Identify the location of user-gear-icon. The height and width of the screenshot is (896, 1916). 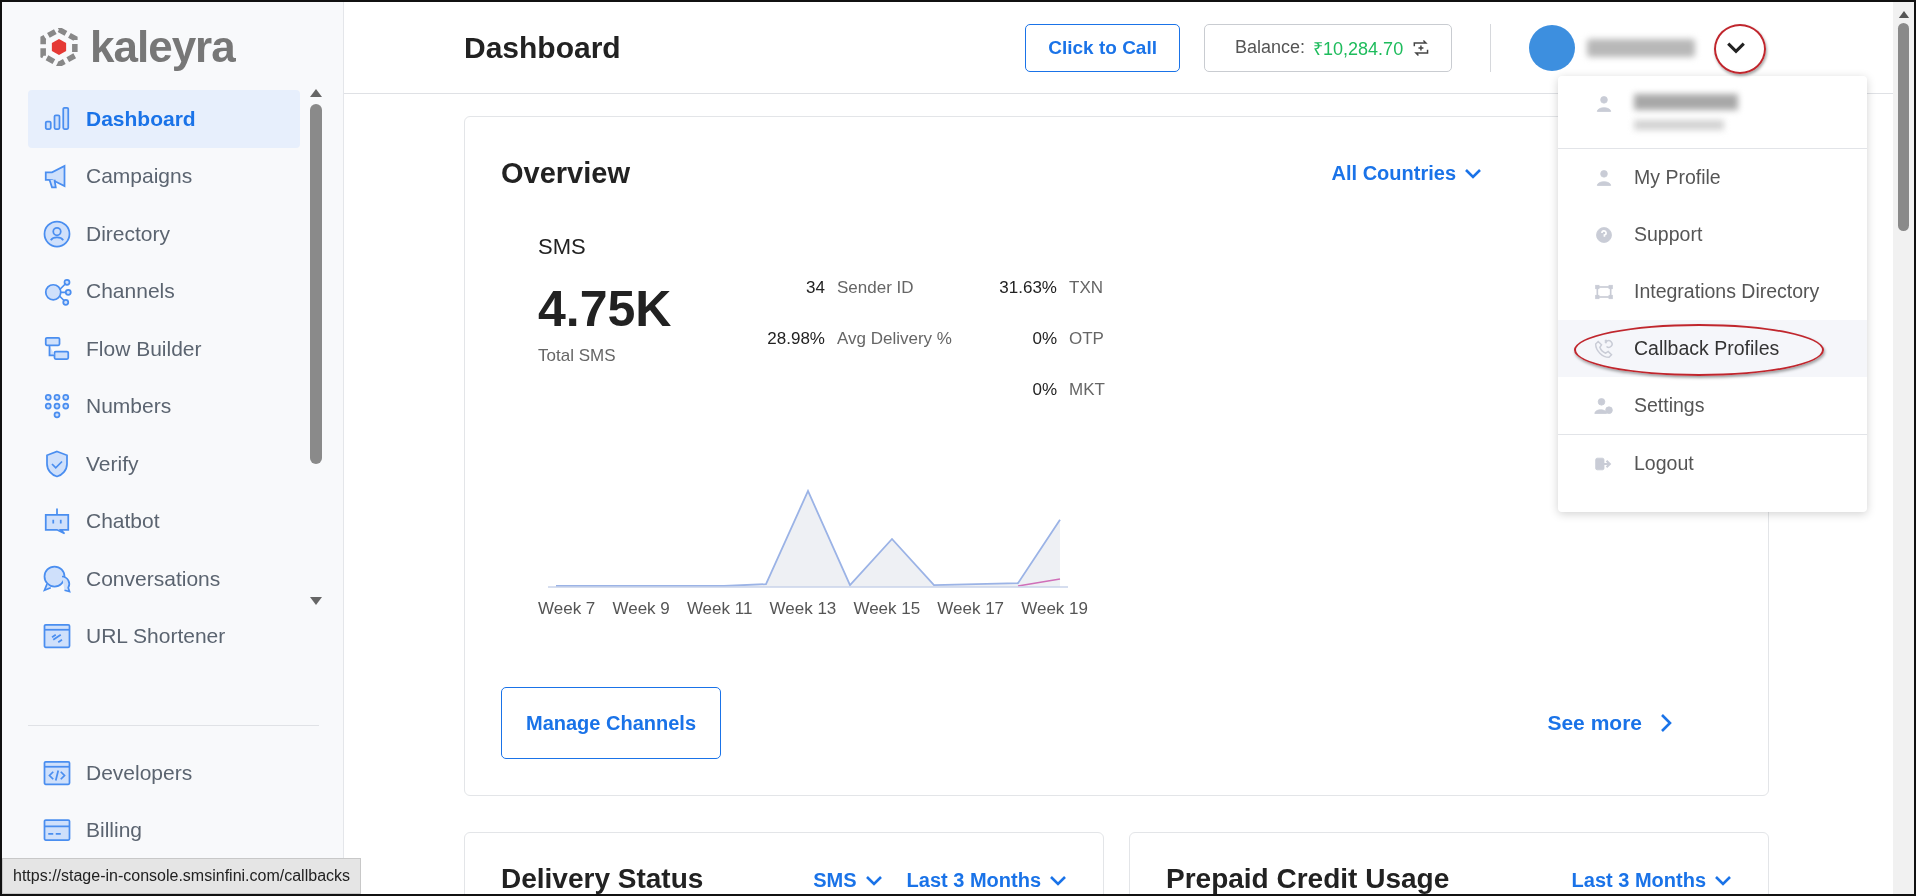
(1604, 405).